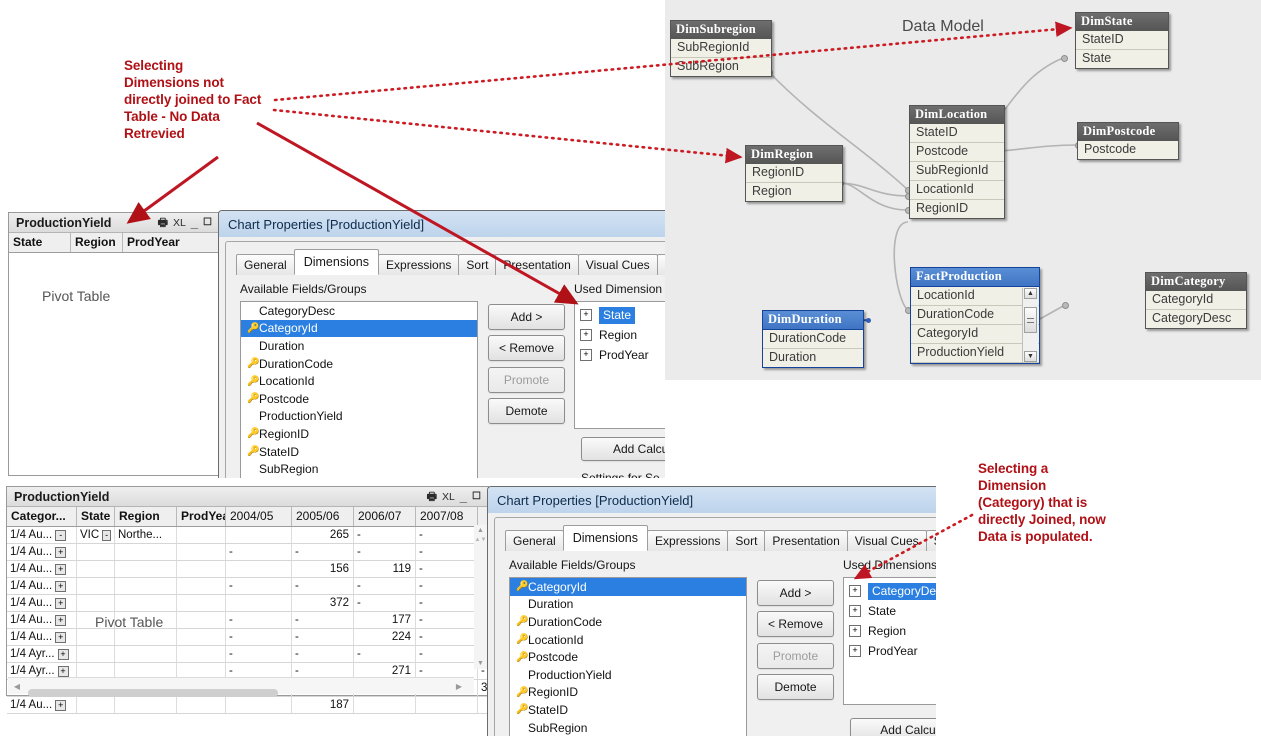  I want to click on used-dimension-item: + CategoryDesc, so click(890, 591).